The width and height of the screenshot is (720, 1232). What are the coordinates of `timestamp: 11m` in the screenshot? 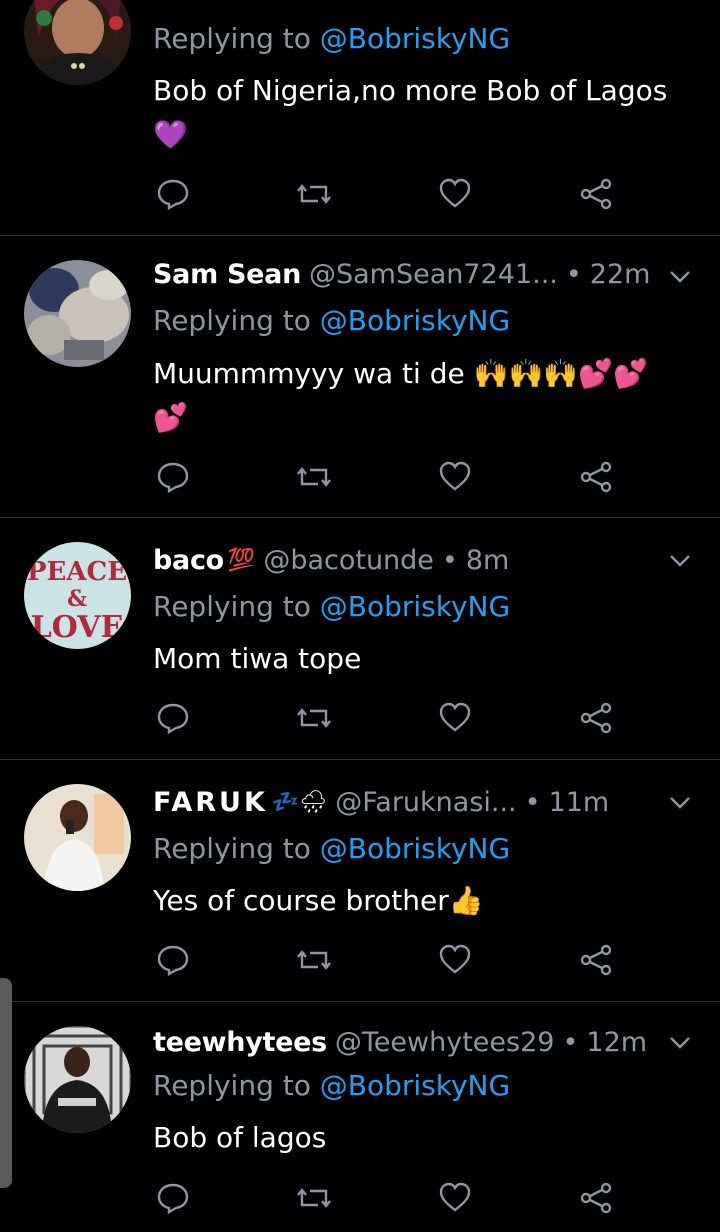 It's located at (579, 802).